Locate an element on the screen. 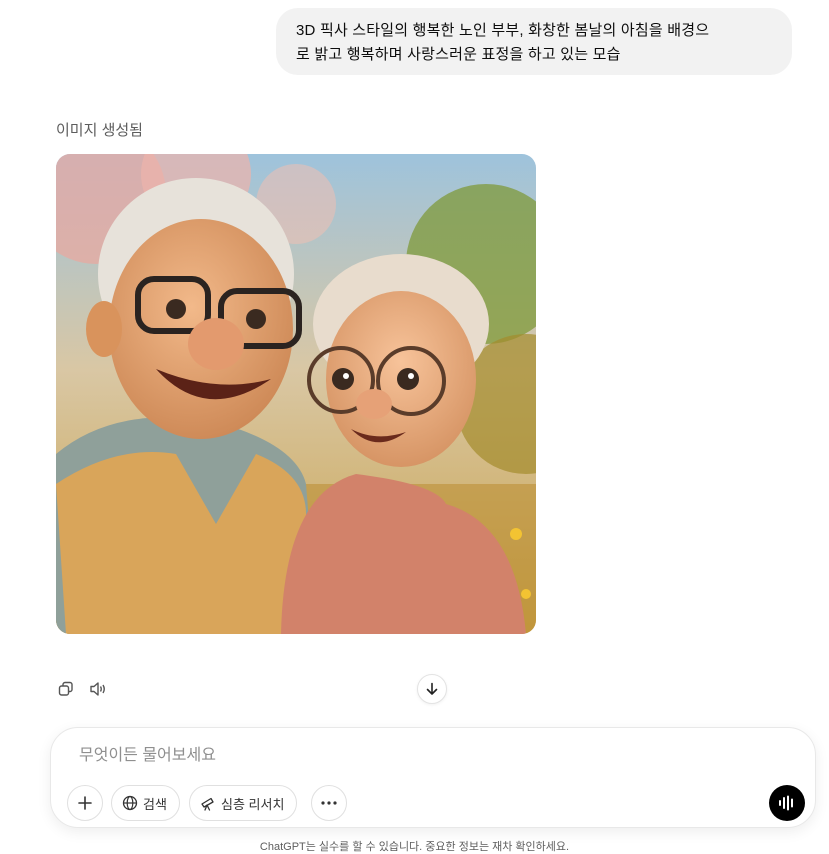 Image resolution: width=829 pixels, height=854 pixels. read-aloud-button is located at coordinates (98, 689).